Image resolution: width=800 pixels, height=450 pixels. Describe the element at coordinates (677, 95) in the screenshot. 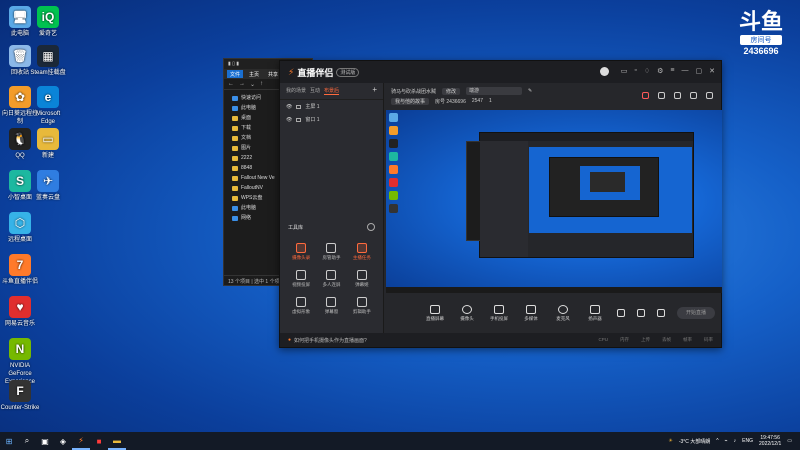

I see `calendar-icon` at that location.